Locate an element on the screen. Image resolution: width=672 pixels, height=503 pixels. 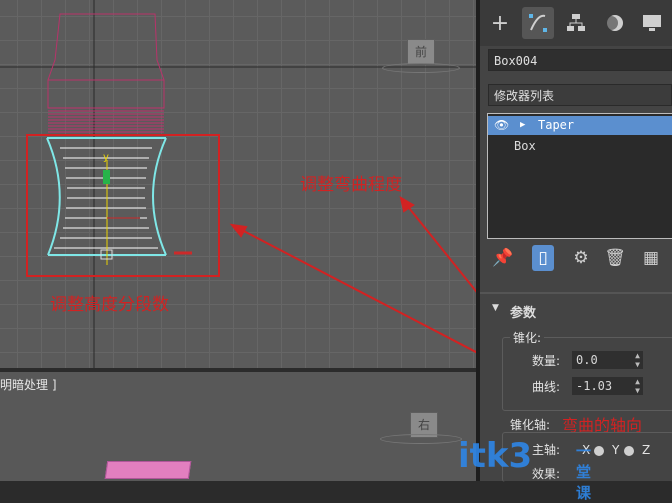
viewport-shading-label: 明暗处理 ] is located at coordinates (28, 384).